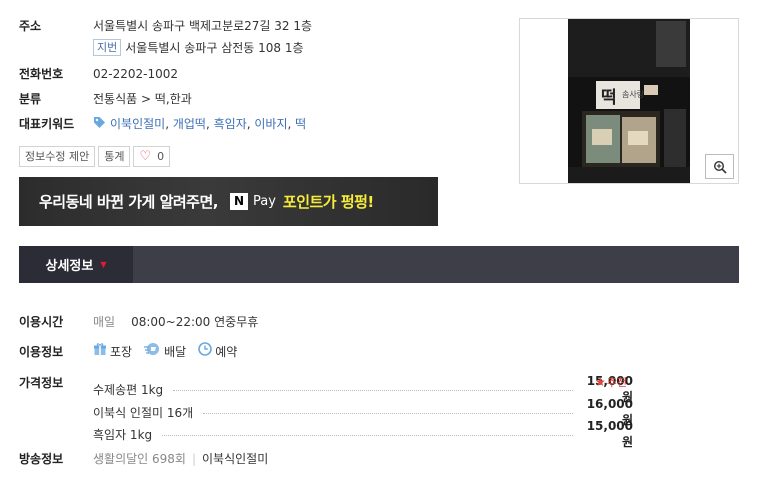 The image size is (760, 479). What do you see at coordinates (57, 156) in the screenshot?
I see `suggest-edit-button: 정보수정 제안` at bounding box center [57, 156].